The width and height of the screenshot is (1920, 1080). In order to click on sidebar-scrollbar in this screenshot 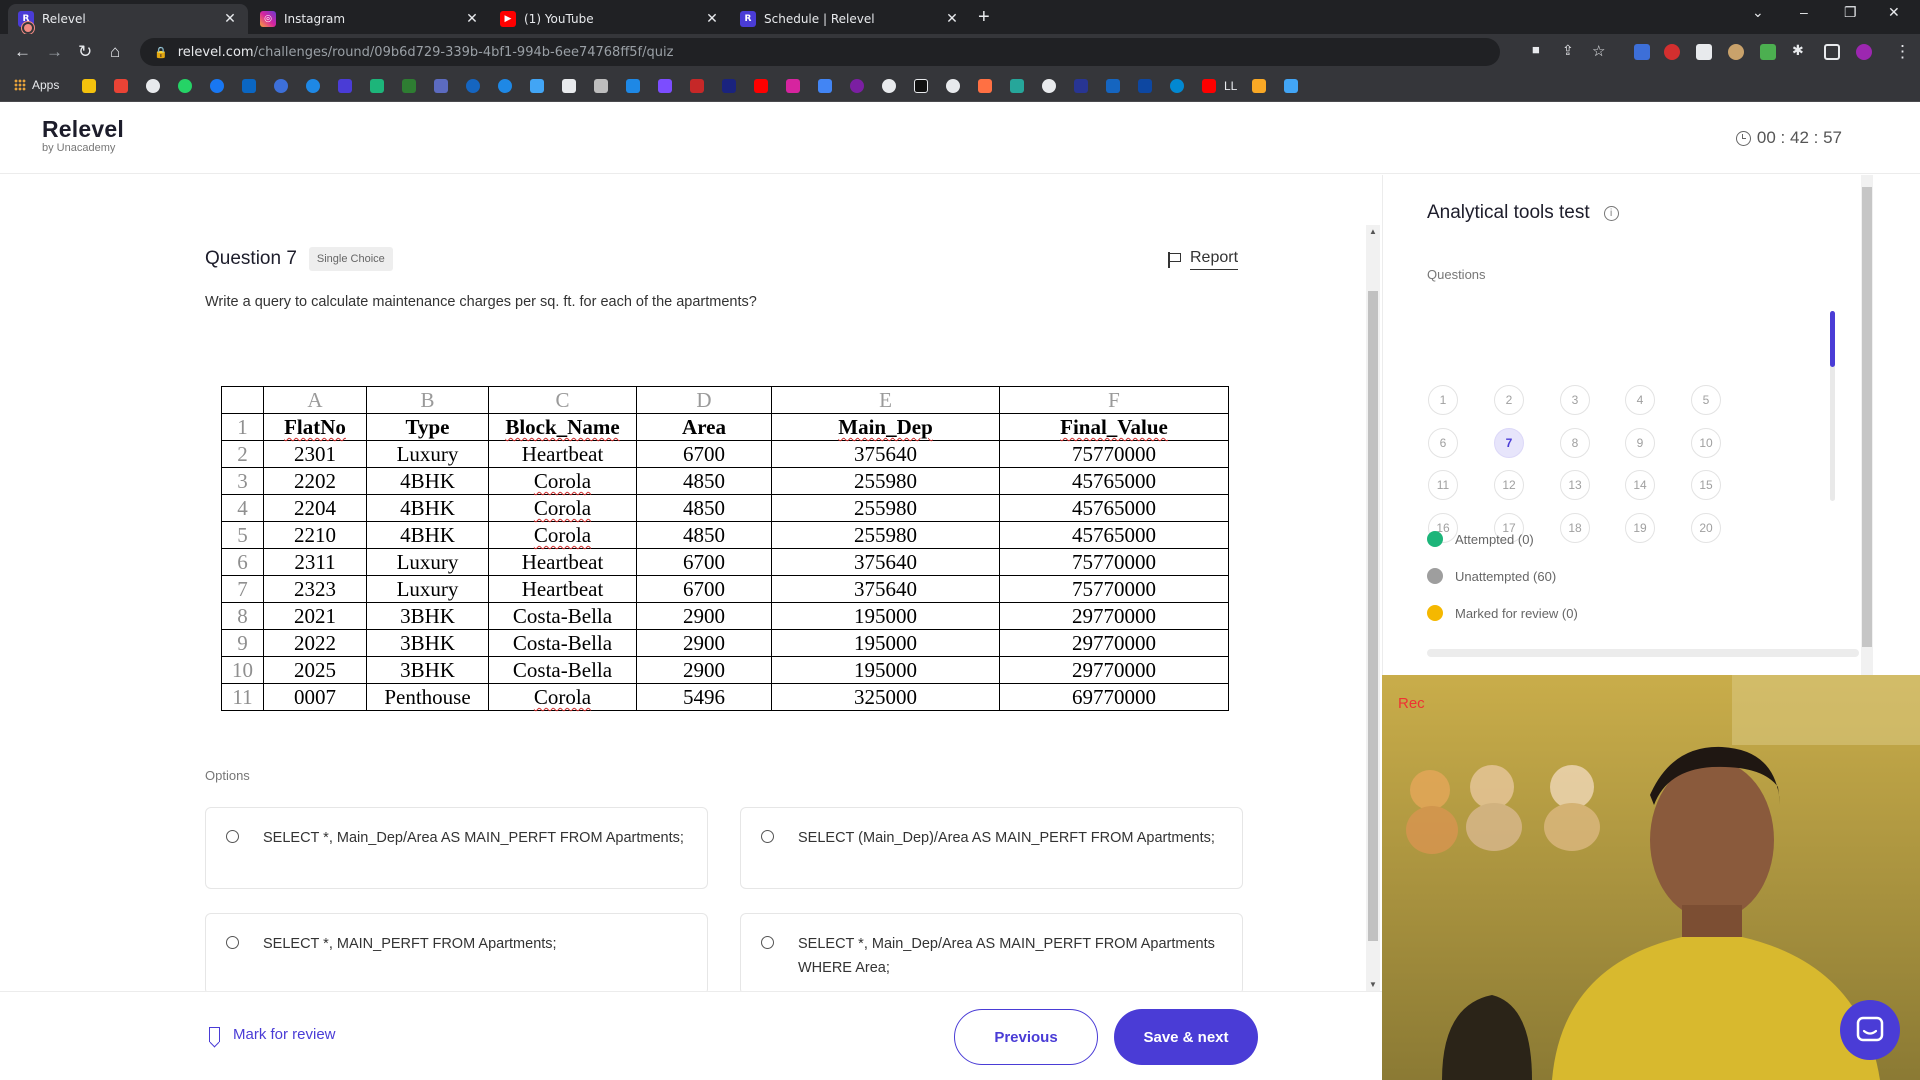, I will do `click(1867, 425)`.